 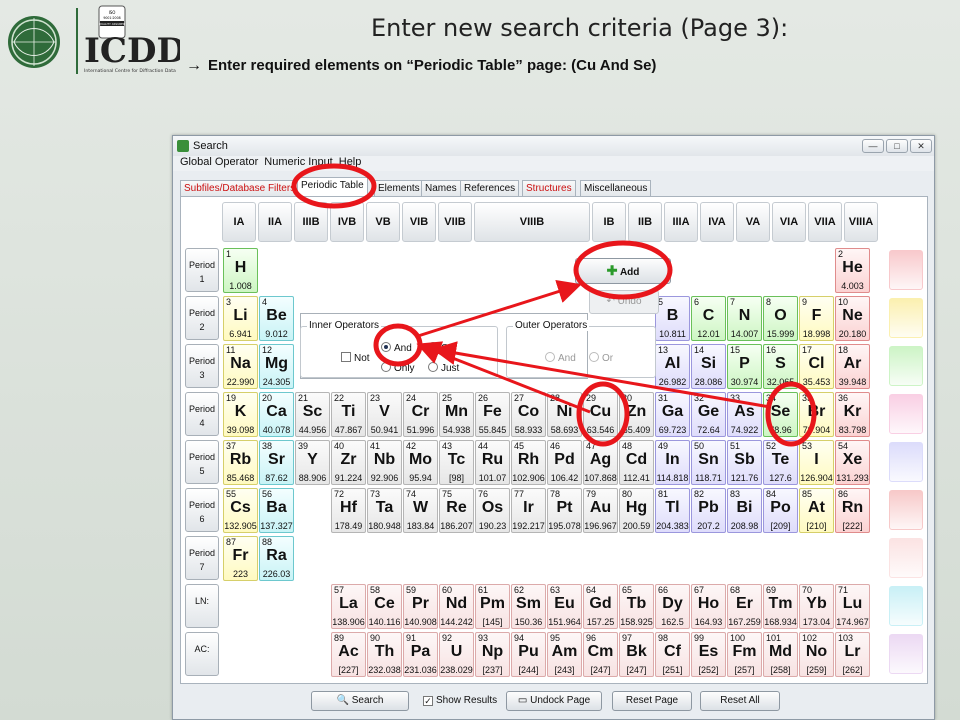 What do you see at coordinates (717, 222) in the screenshot?
I see `group-header-iva: IVA` at bounding box center [717, 222].